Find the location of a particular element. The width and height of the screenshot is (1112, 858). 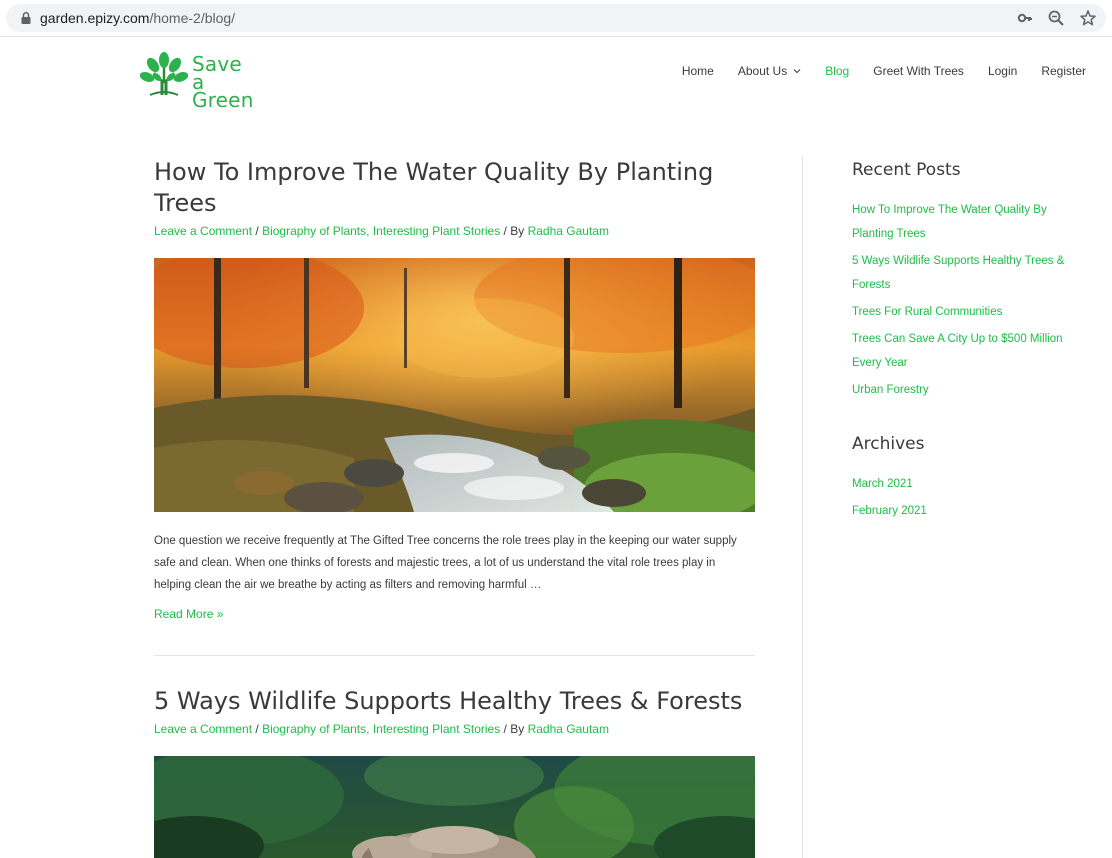

url-text: garden.epizy.com/home-2/blog/ is located at coordinates (137, 18).